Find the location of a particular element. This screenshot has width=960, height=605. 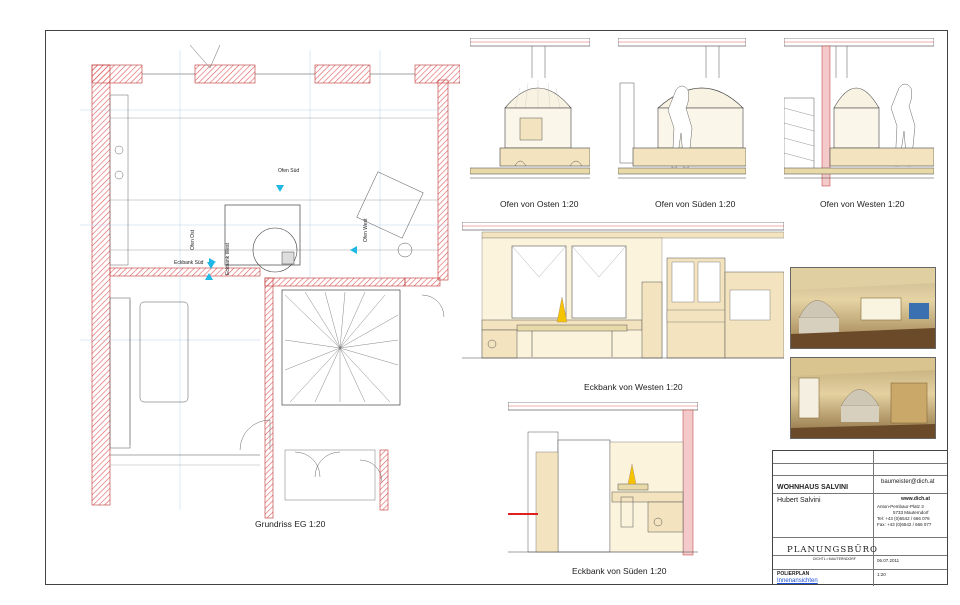

caption-ofen-osten: Ofen von Osten 1:20 is located at coordinates (539, 204).